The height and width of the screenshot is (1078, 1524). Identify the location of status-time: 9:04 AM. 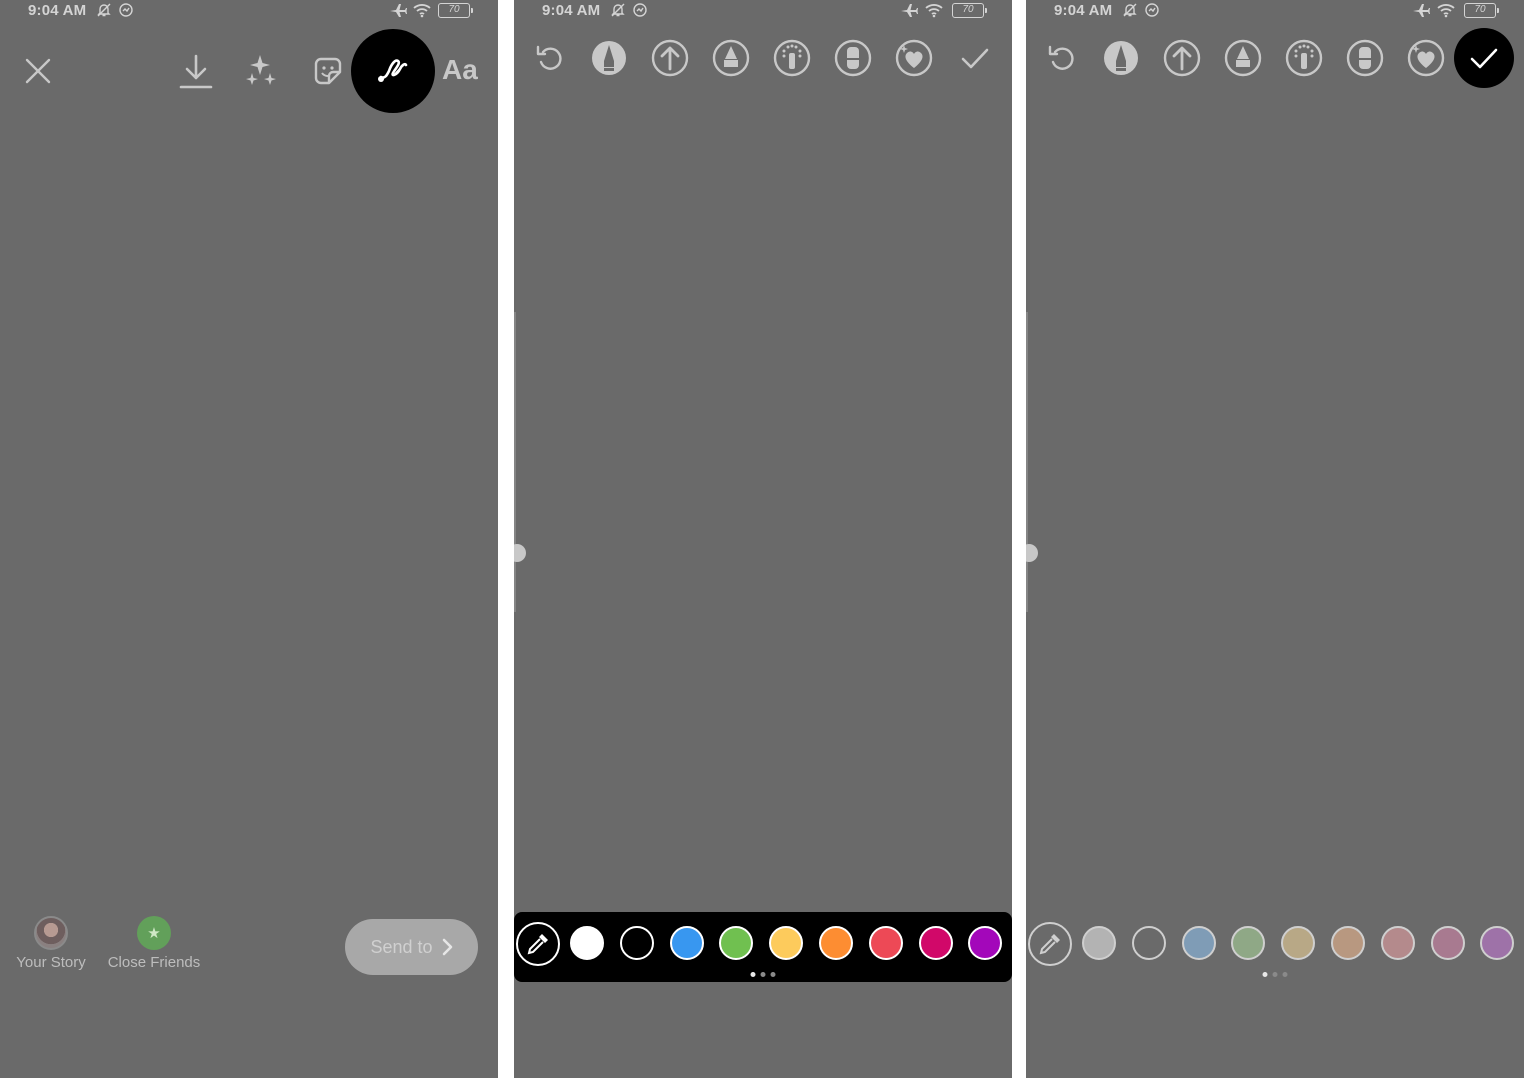
(1083, 10).